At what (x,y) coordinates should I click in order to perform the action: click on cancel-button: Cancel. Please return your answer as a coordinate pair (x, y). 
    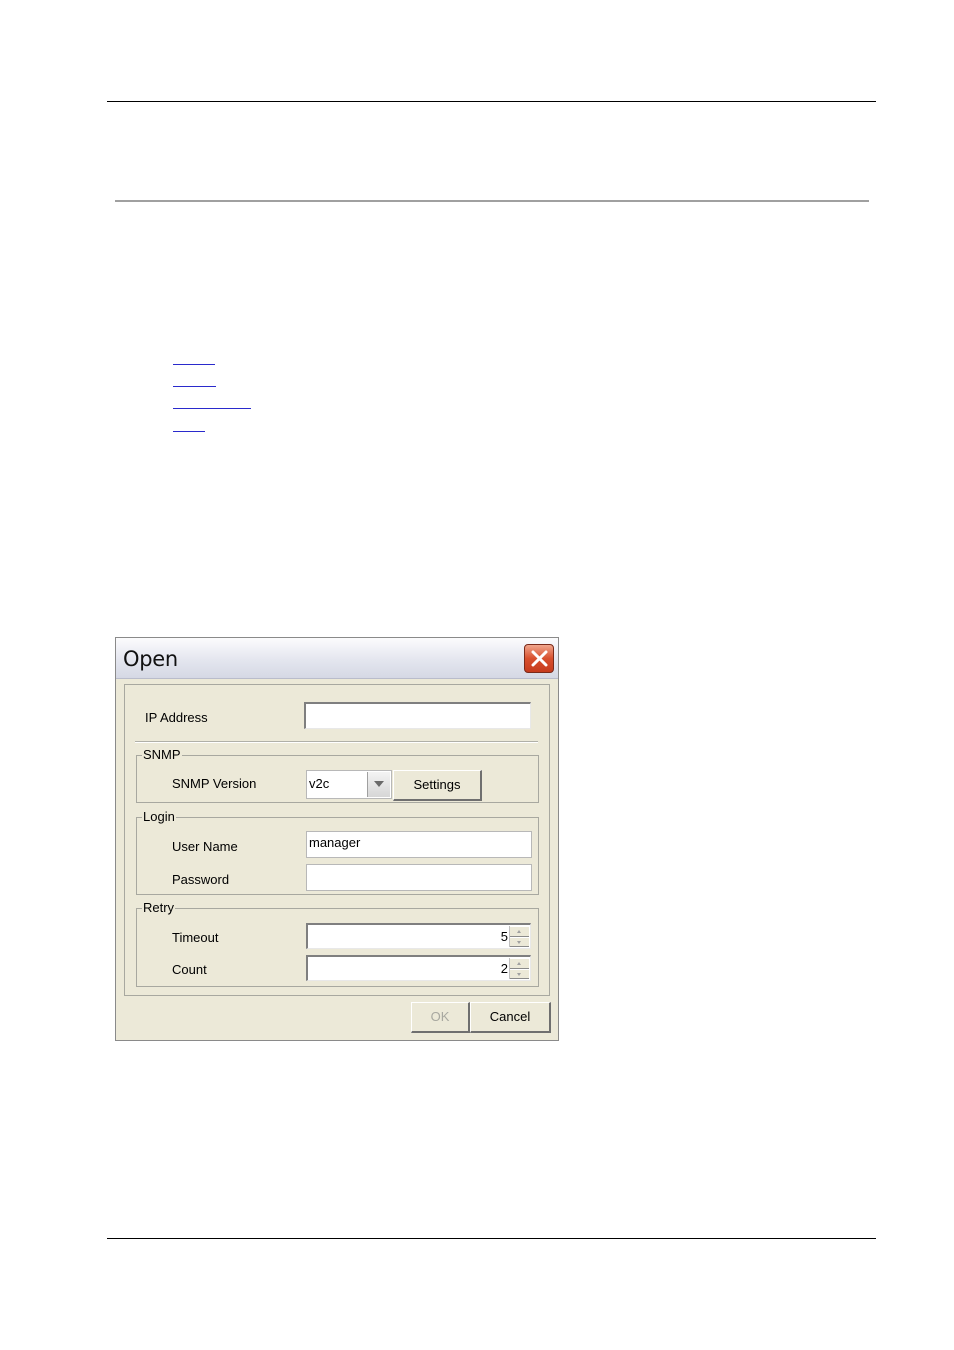
    Looking at the image, I should click on (510, 1017).